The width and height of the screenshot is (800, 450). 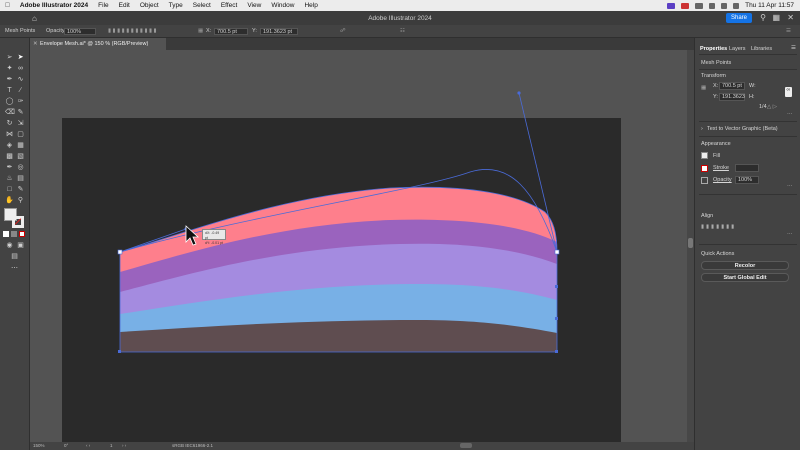 I want to click on panel-menu-icon: ☰, so click(x=793, y=48).